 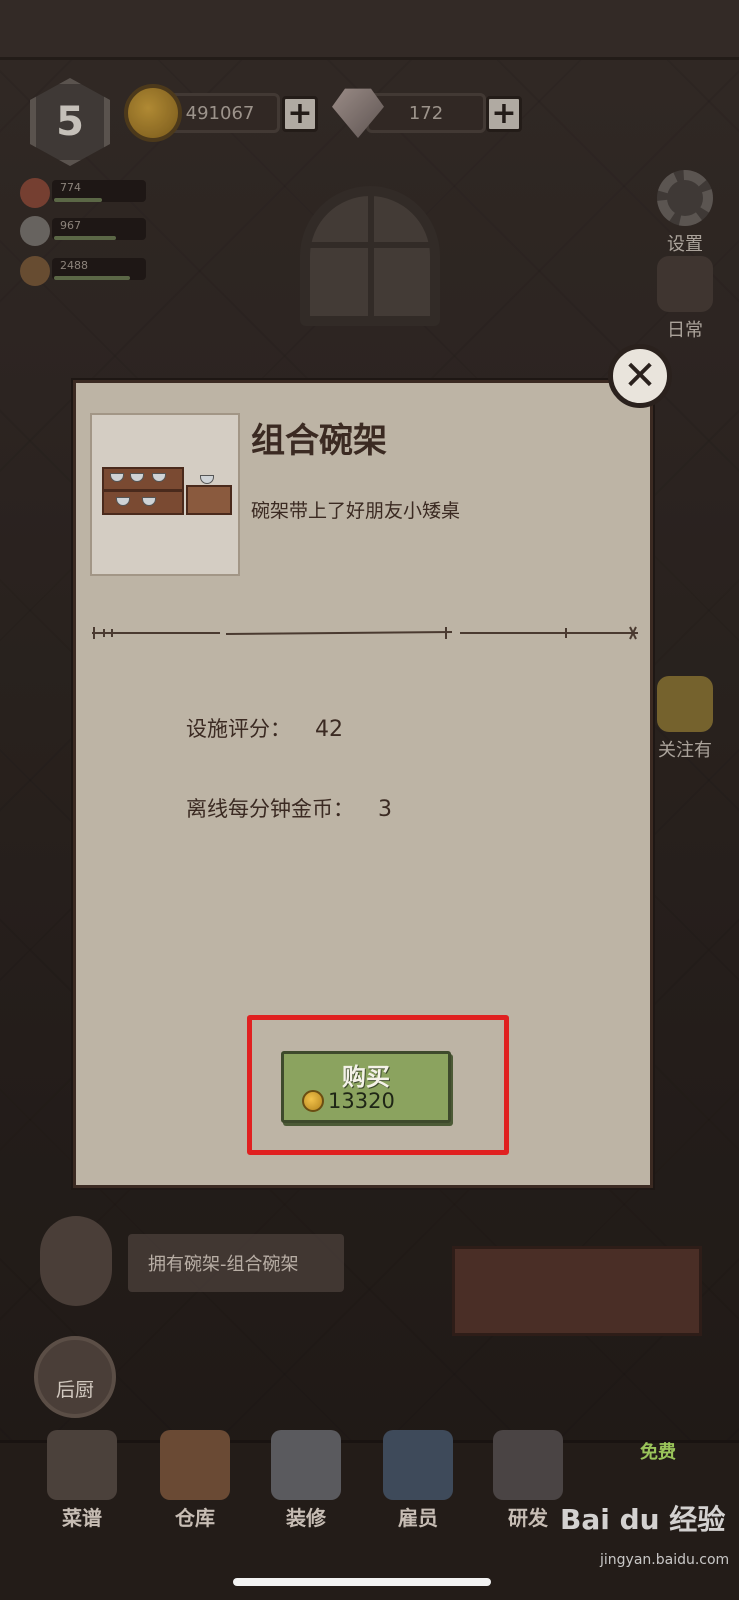 What do you see at coordinates (270, 809) in the screenshot?
I see `offline-label: 离线每分钟金币：` at bounding box center [270, 809].